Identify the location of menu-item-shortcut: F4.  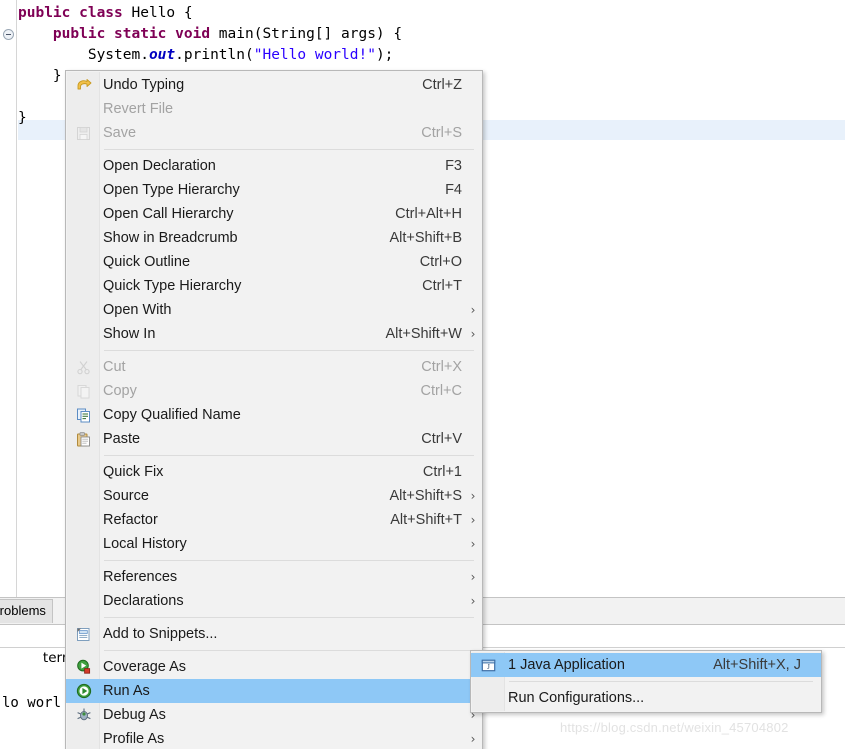
(453, 190).